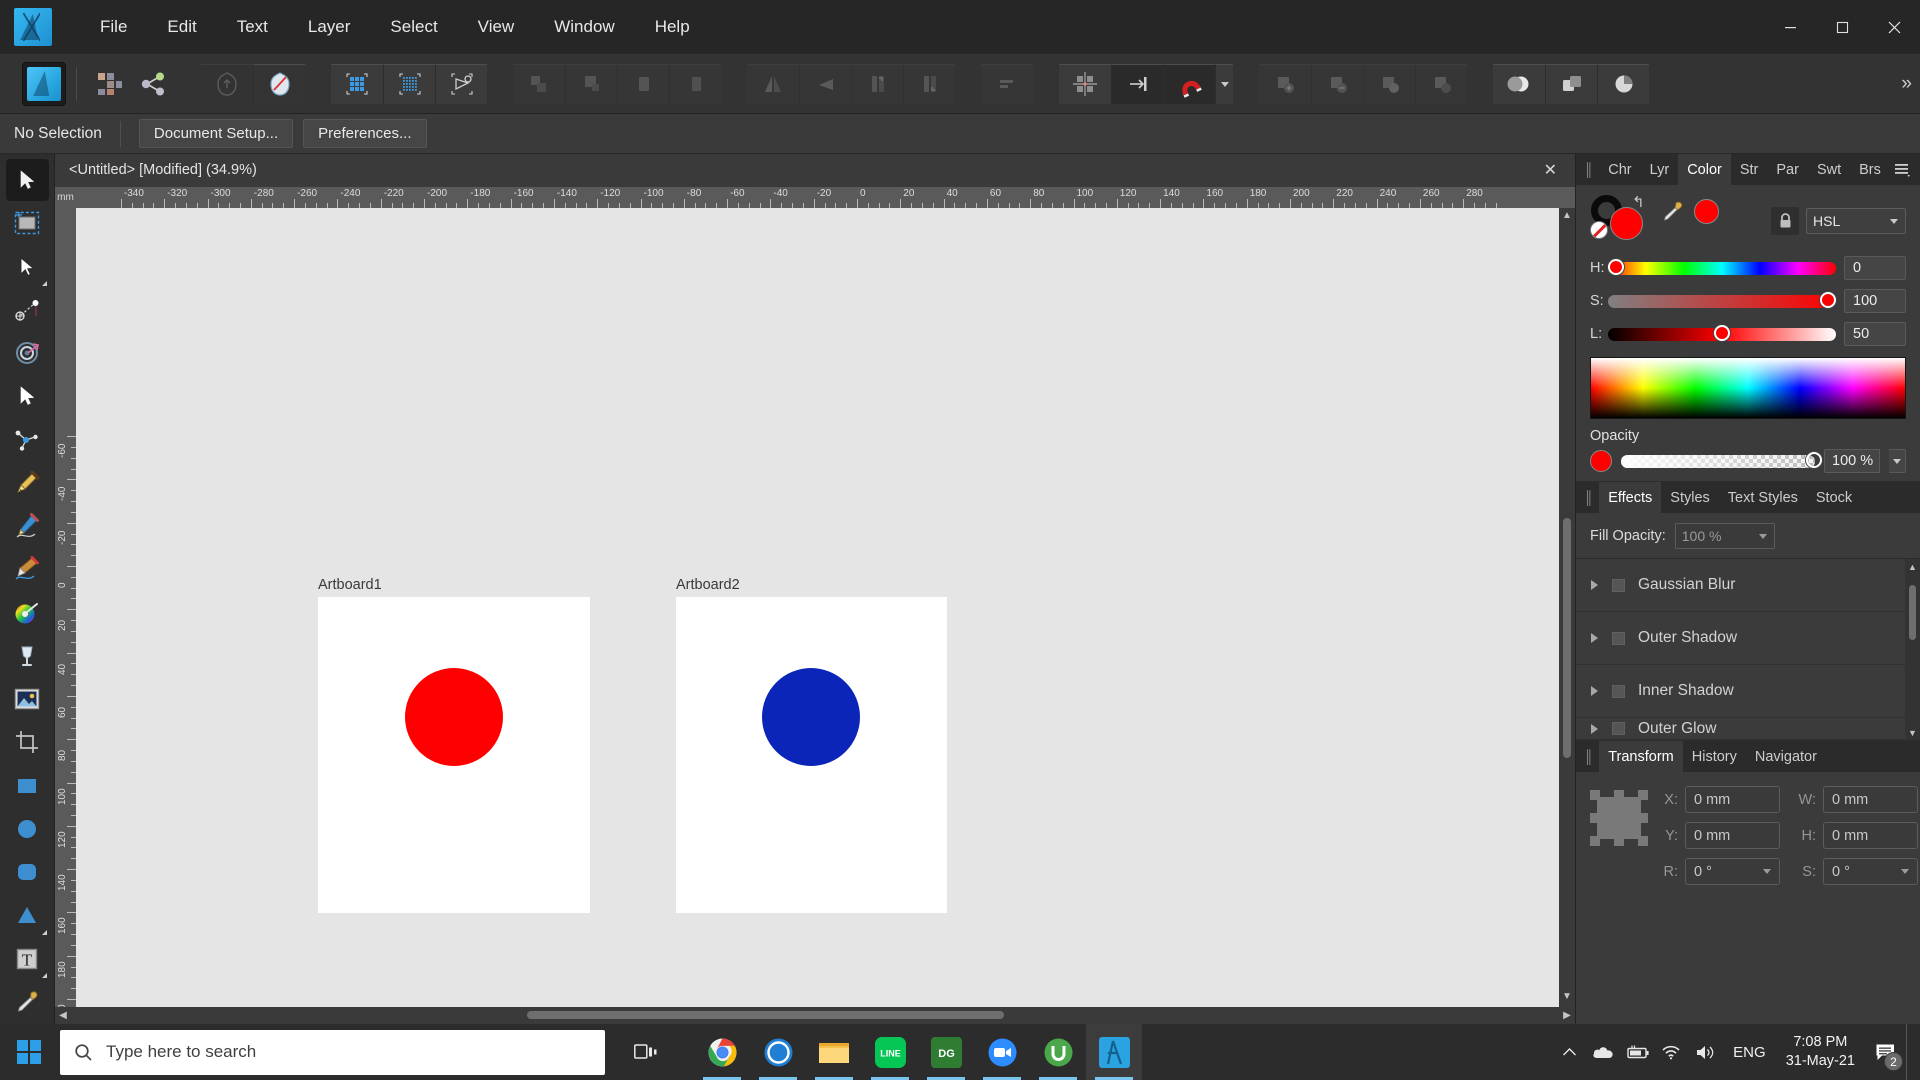 The height and width of the screenshot is (1080, 1920). What do you see at coordinates (1601, 461) in the screenshot?
I see `opacity-color-swatch` at bounding box center [1601, 461].